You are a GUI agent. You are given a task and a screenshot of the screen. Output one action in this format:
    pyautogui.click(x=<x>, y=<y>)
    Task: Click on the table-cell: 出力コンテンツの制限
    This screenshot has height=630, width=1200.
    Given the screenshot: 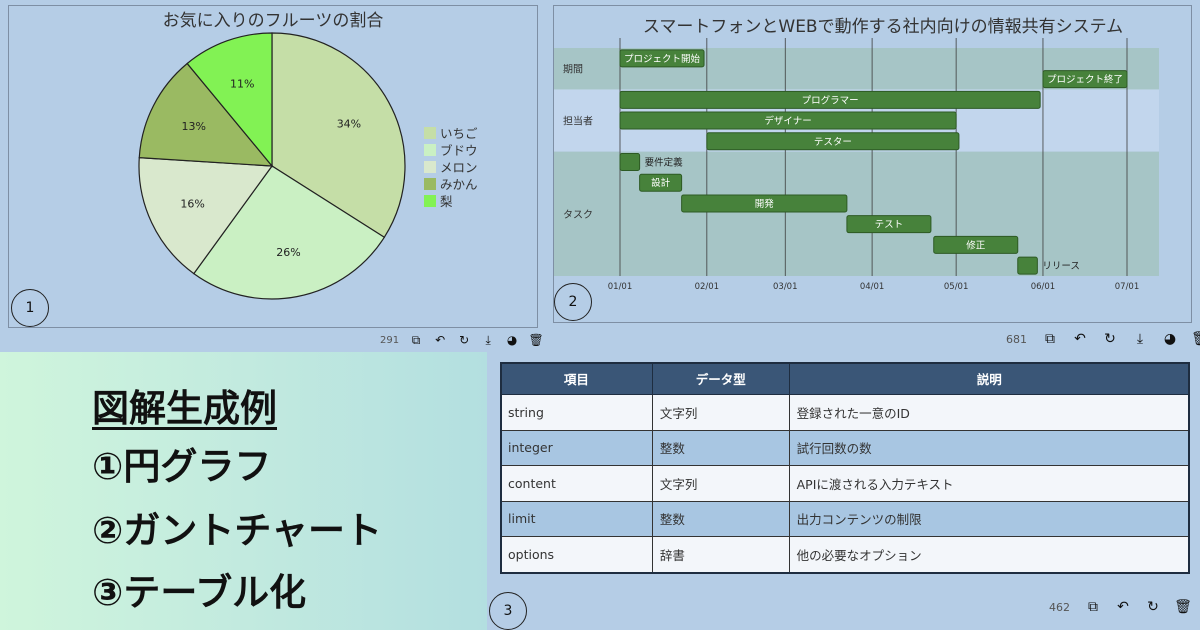 What is the action you would take?
    pyautogui.click(x=989, y=518)
    